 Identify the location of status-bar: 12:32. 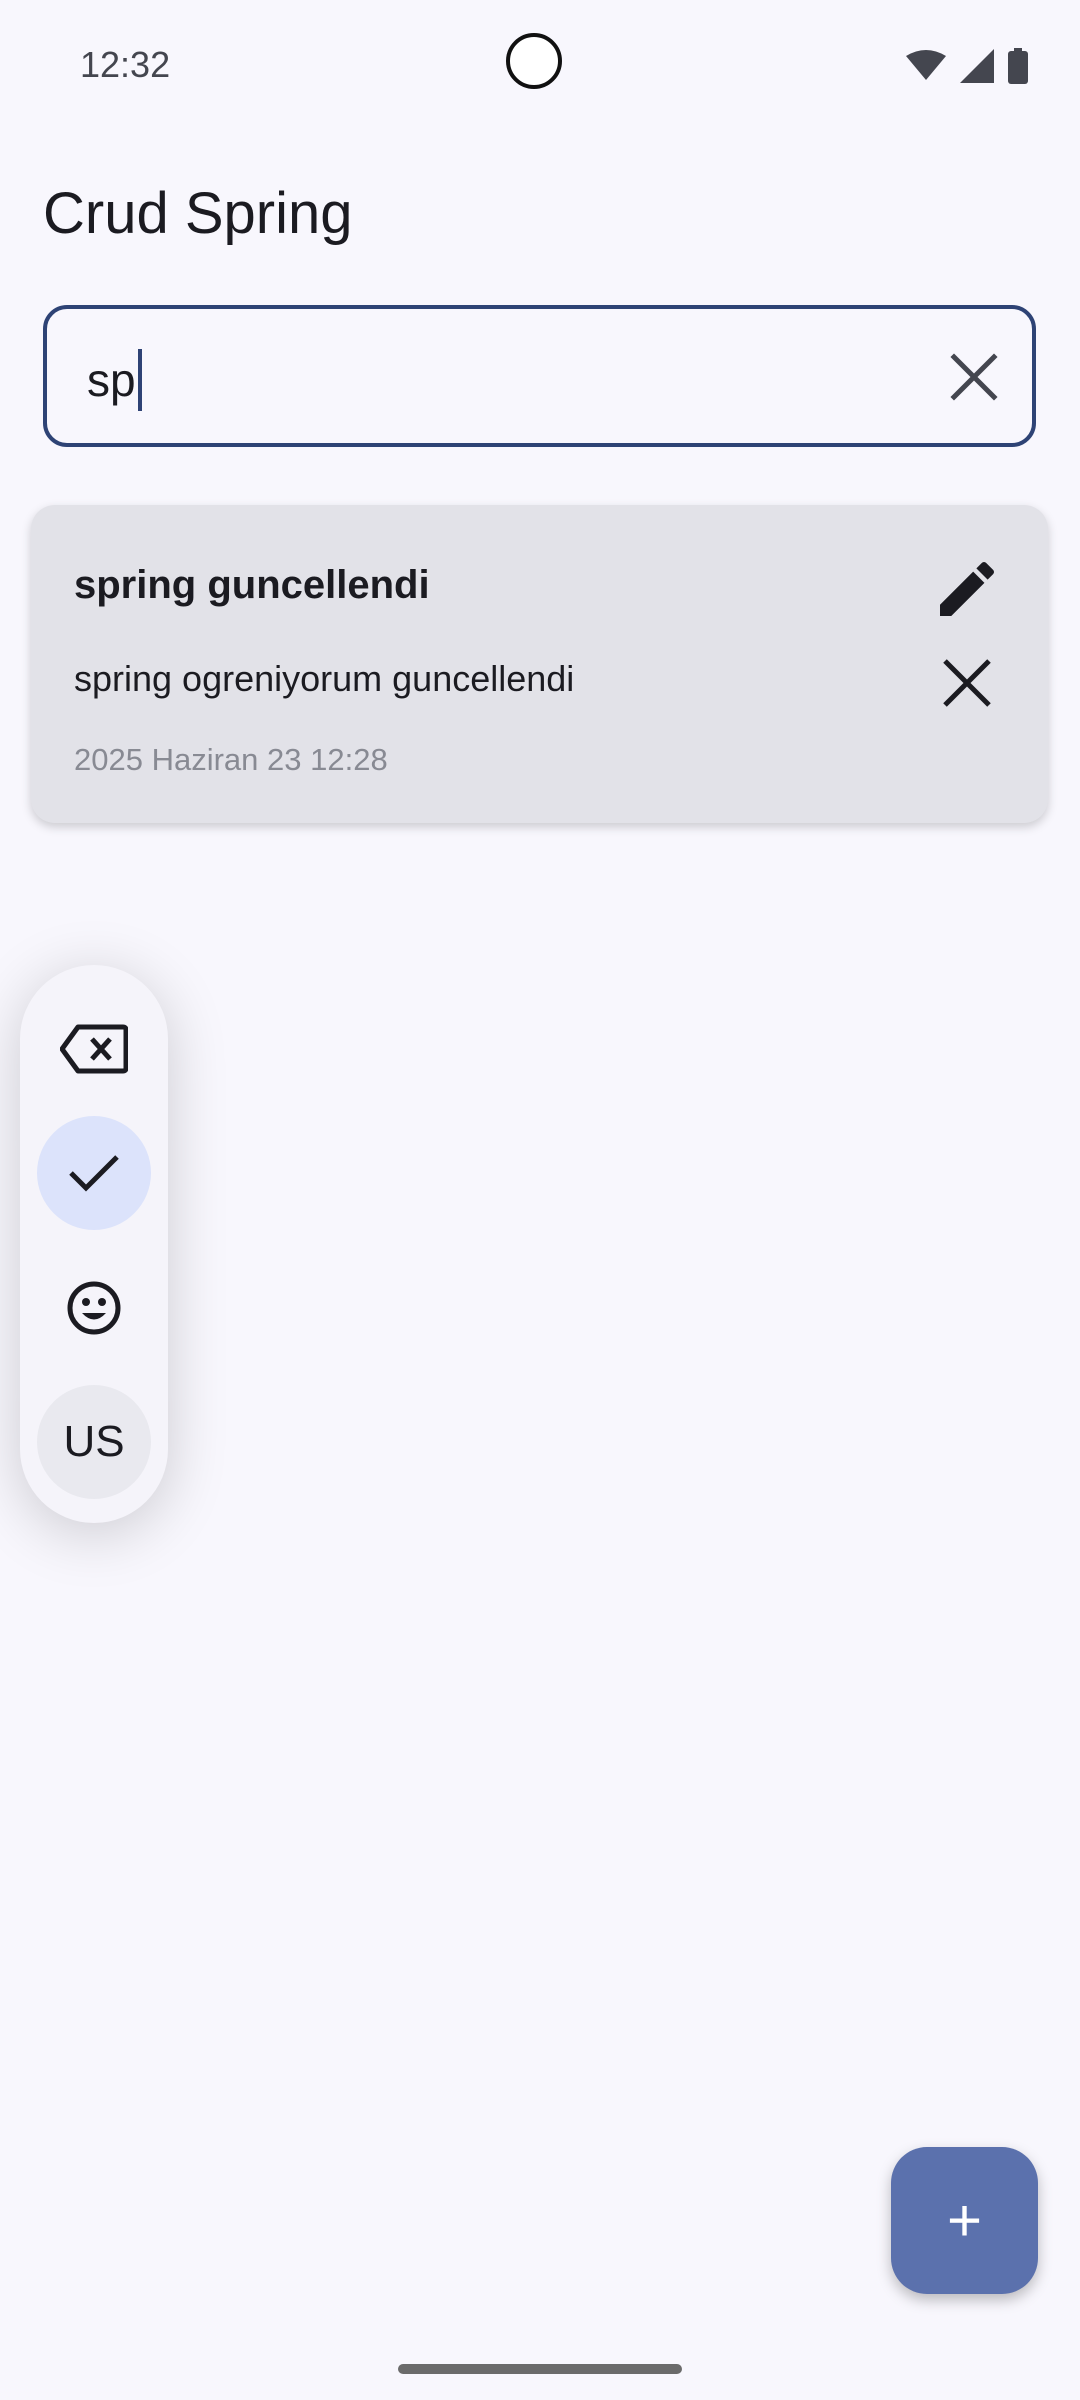
(540, 65).